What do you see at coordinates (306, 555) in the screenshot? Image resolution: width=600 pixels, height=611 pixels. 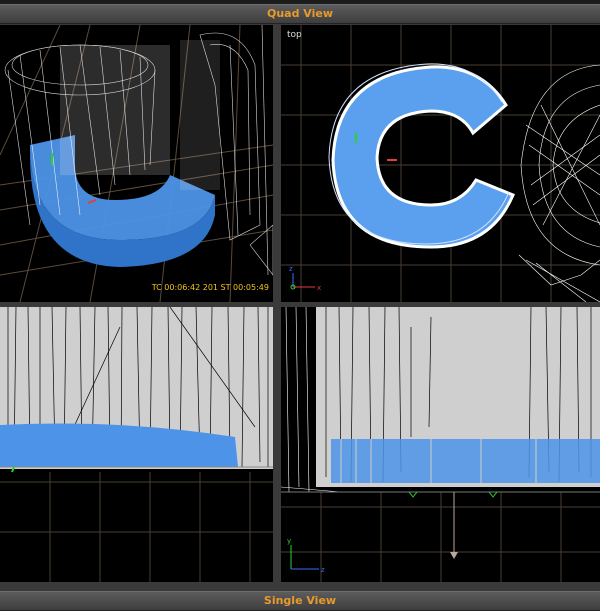 I see `axis-orientation-icon: y z` at bounding box center [306, 555].